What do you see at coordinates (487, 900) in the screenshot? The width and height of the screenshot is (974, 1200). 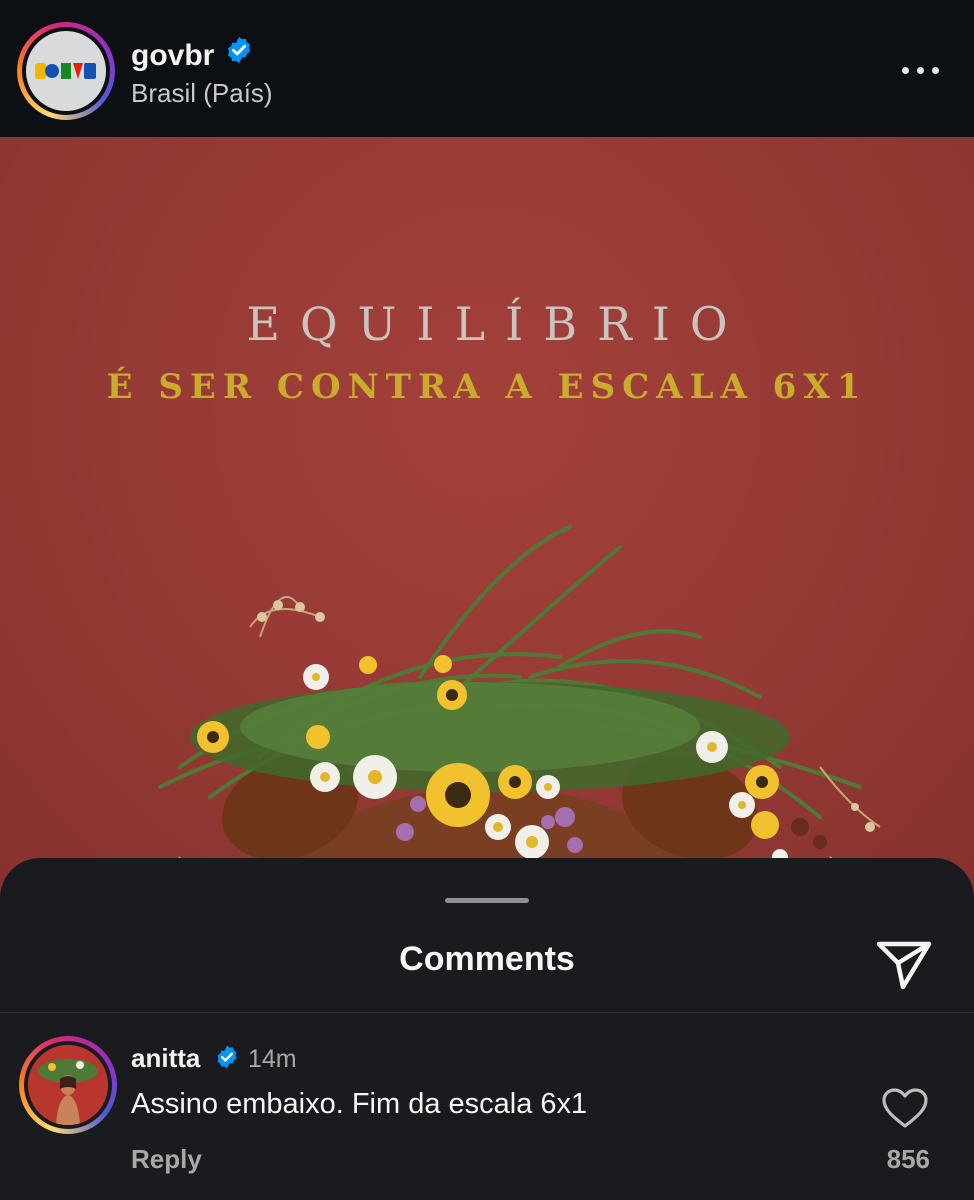 I see `sheet-grabber` at bounding box center [487, 900].